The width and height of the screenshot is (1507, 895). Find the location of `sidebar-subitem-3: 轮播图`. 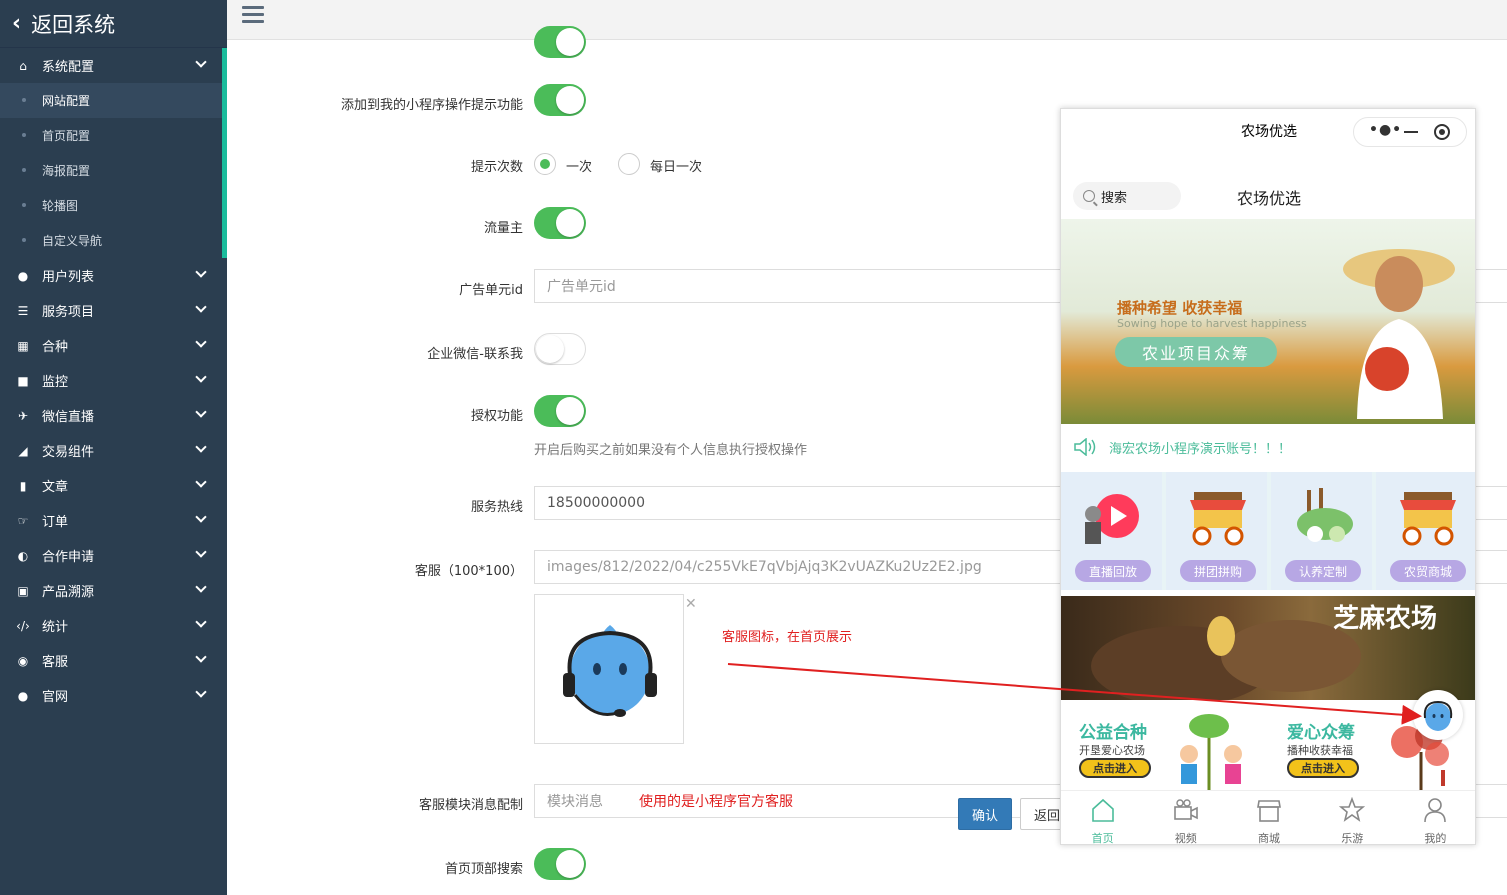

sidebar-subitem-3: 轮播图 is located at coordinates (113, 205).